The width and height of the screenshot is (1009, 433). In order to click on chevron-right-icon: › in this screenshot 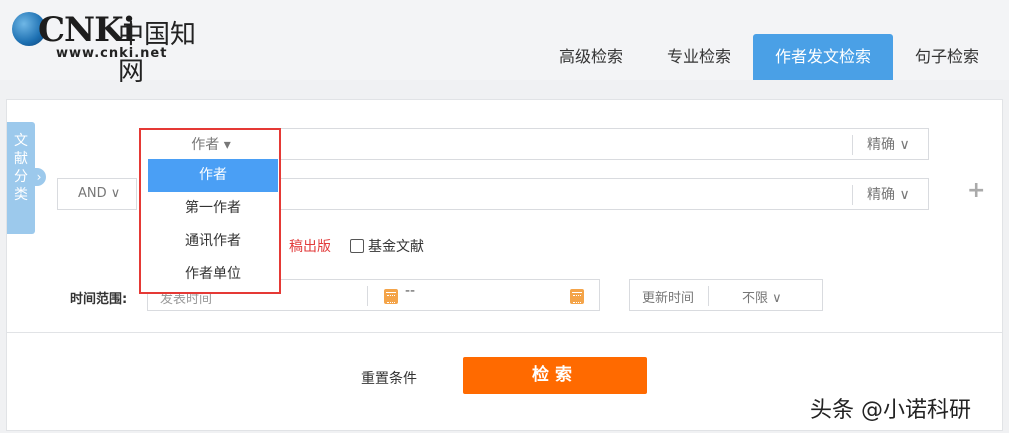, I will do `click(39, 177)`.